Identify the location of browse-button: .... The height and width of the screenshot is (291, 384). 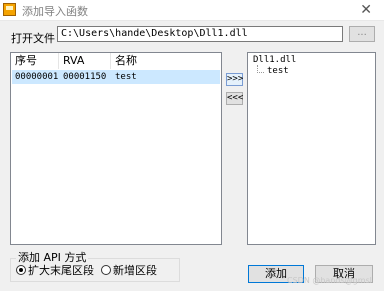
(362, 34).